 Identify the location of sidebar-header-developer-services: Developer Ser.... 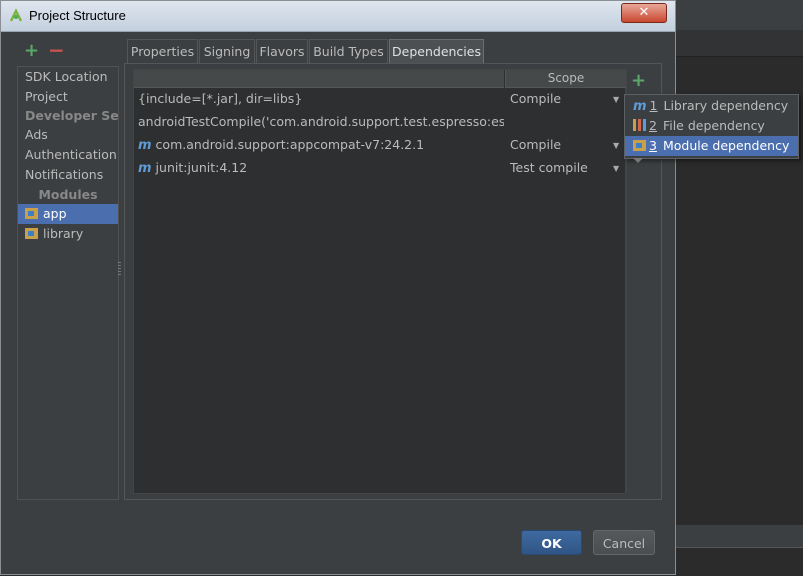
(71, 115).